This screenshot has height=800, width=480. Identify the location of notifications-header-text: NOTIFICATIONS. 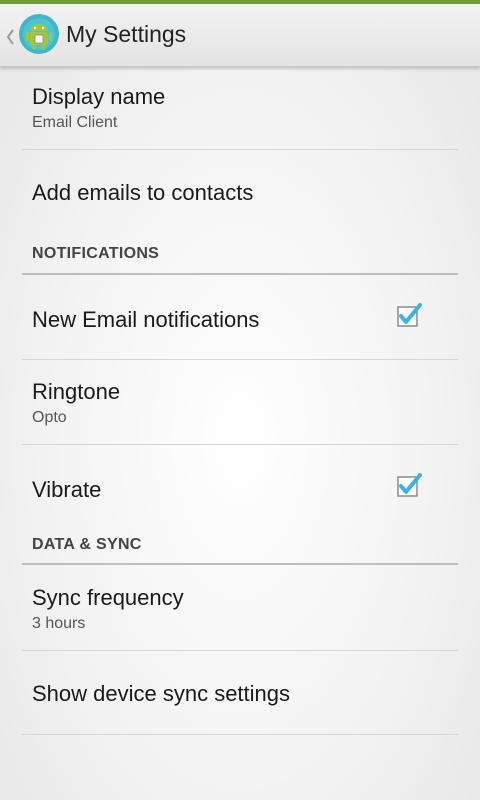
(96, 253).